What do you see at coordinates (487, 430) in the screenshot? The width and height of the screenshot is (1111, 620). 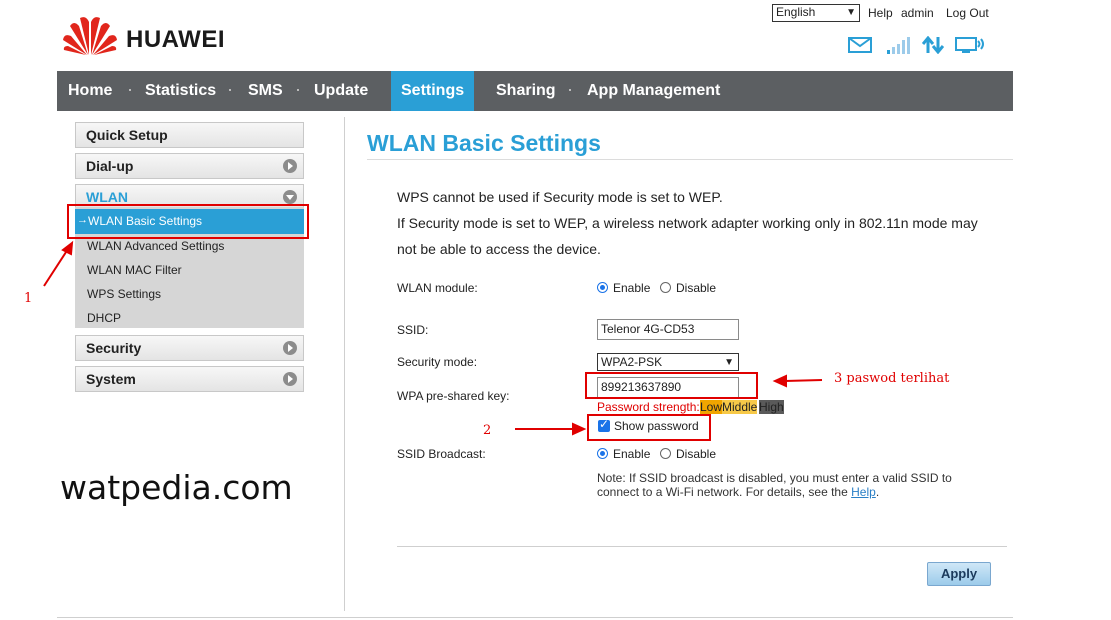 I see `annotation-label-2: 2` at bounding box center [487, 430].